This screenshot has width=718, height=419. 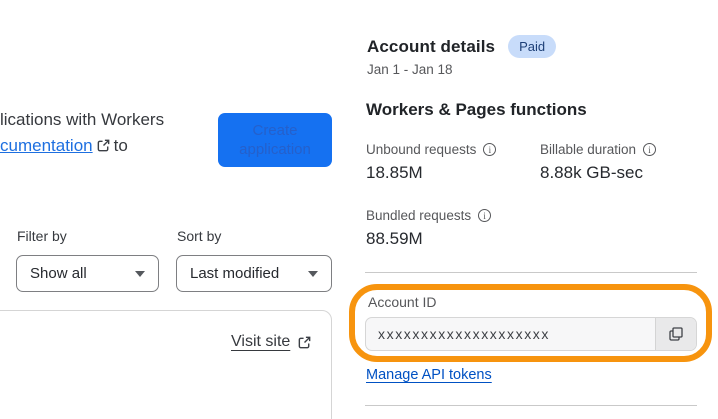 What do you see at coordinates (598, 162) in the screenshot?
I see `metric-billable-duration: Billable duration i 8.88k GB-sec` at bounding box center [598, 162].